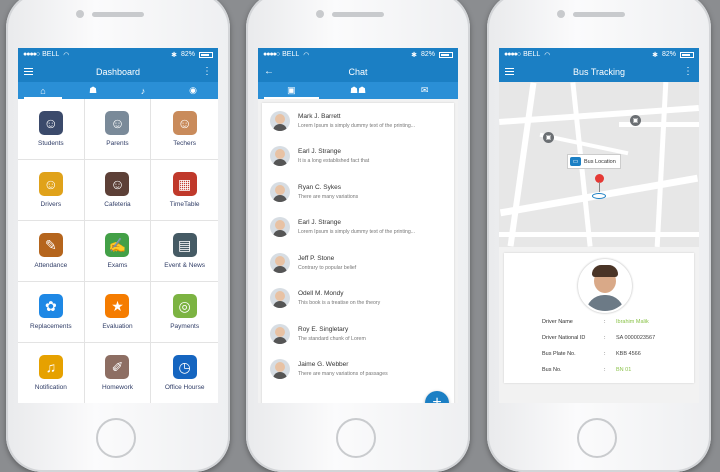 This screenshot has width=720, height=472. What do you see at coordinates (193, 90) in the screenshot?
I see `tab-profile: ◉` at bounding box center [193, 90].